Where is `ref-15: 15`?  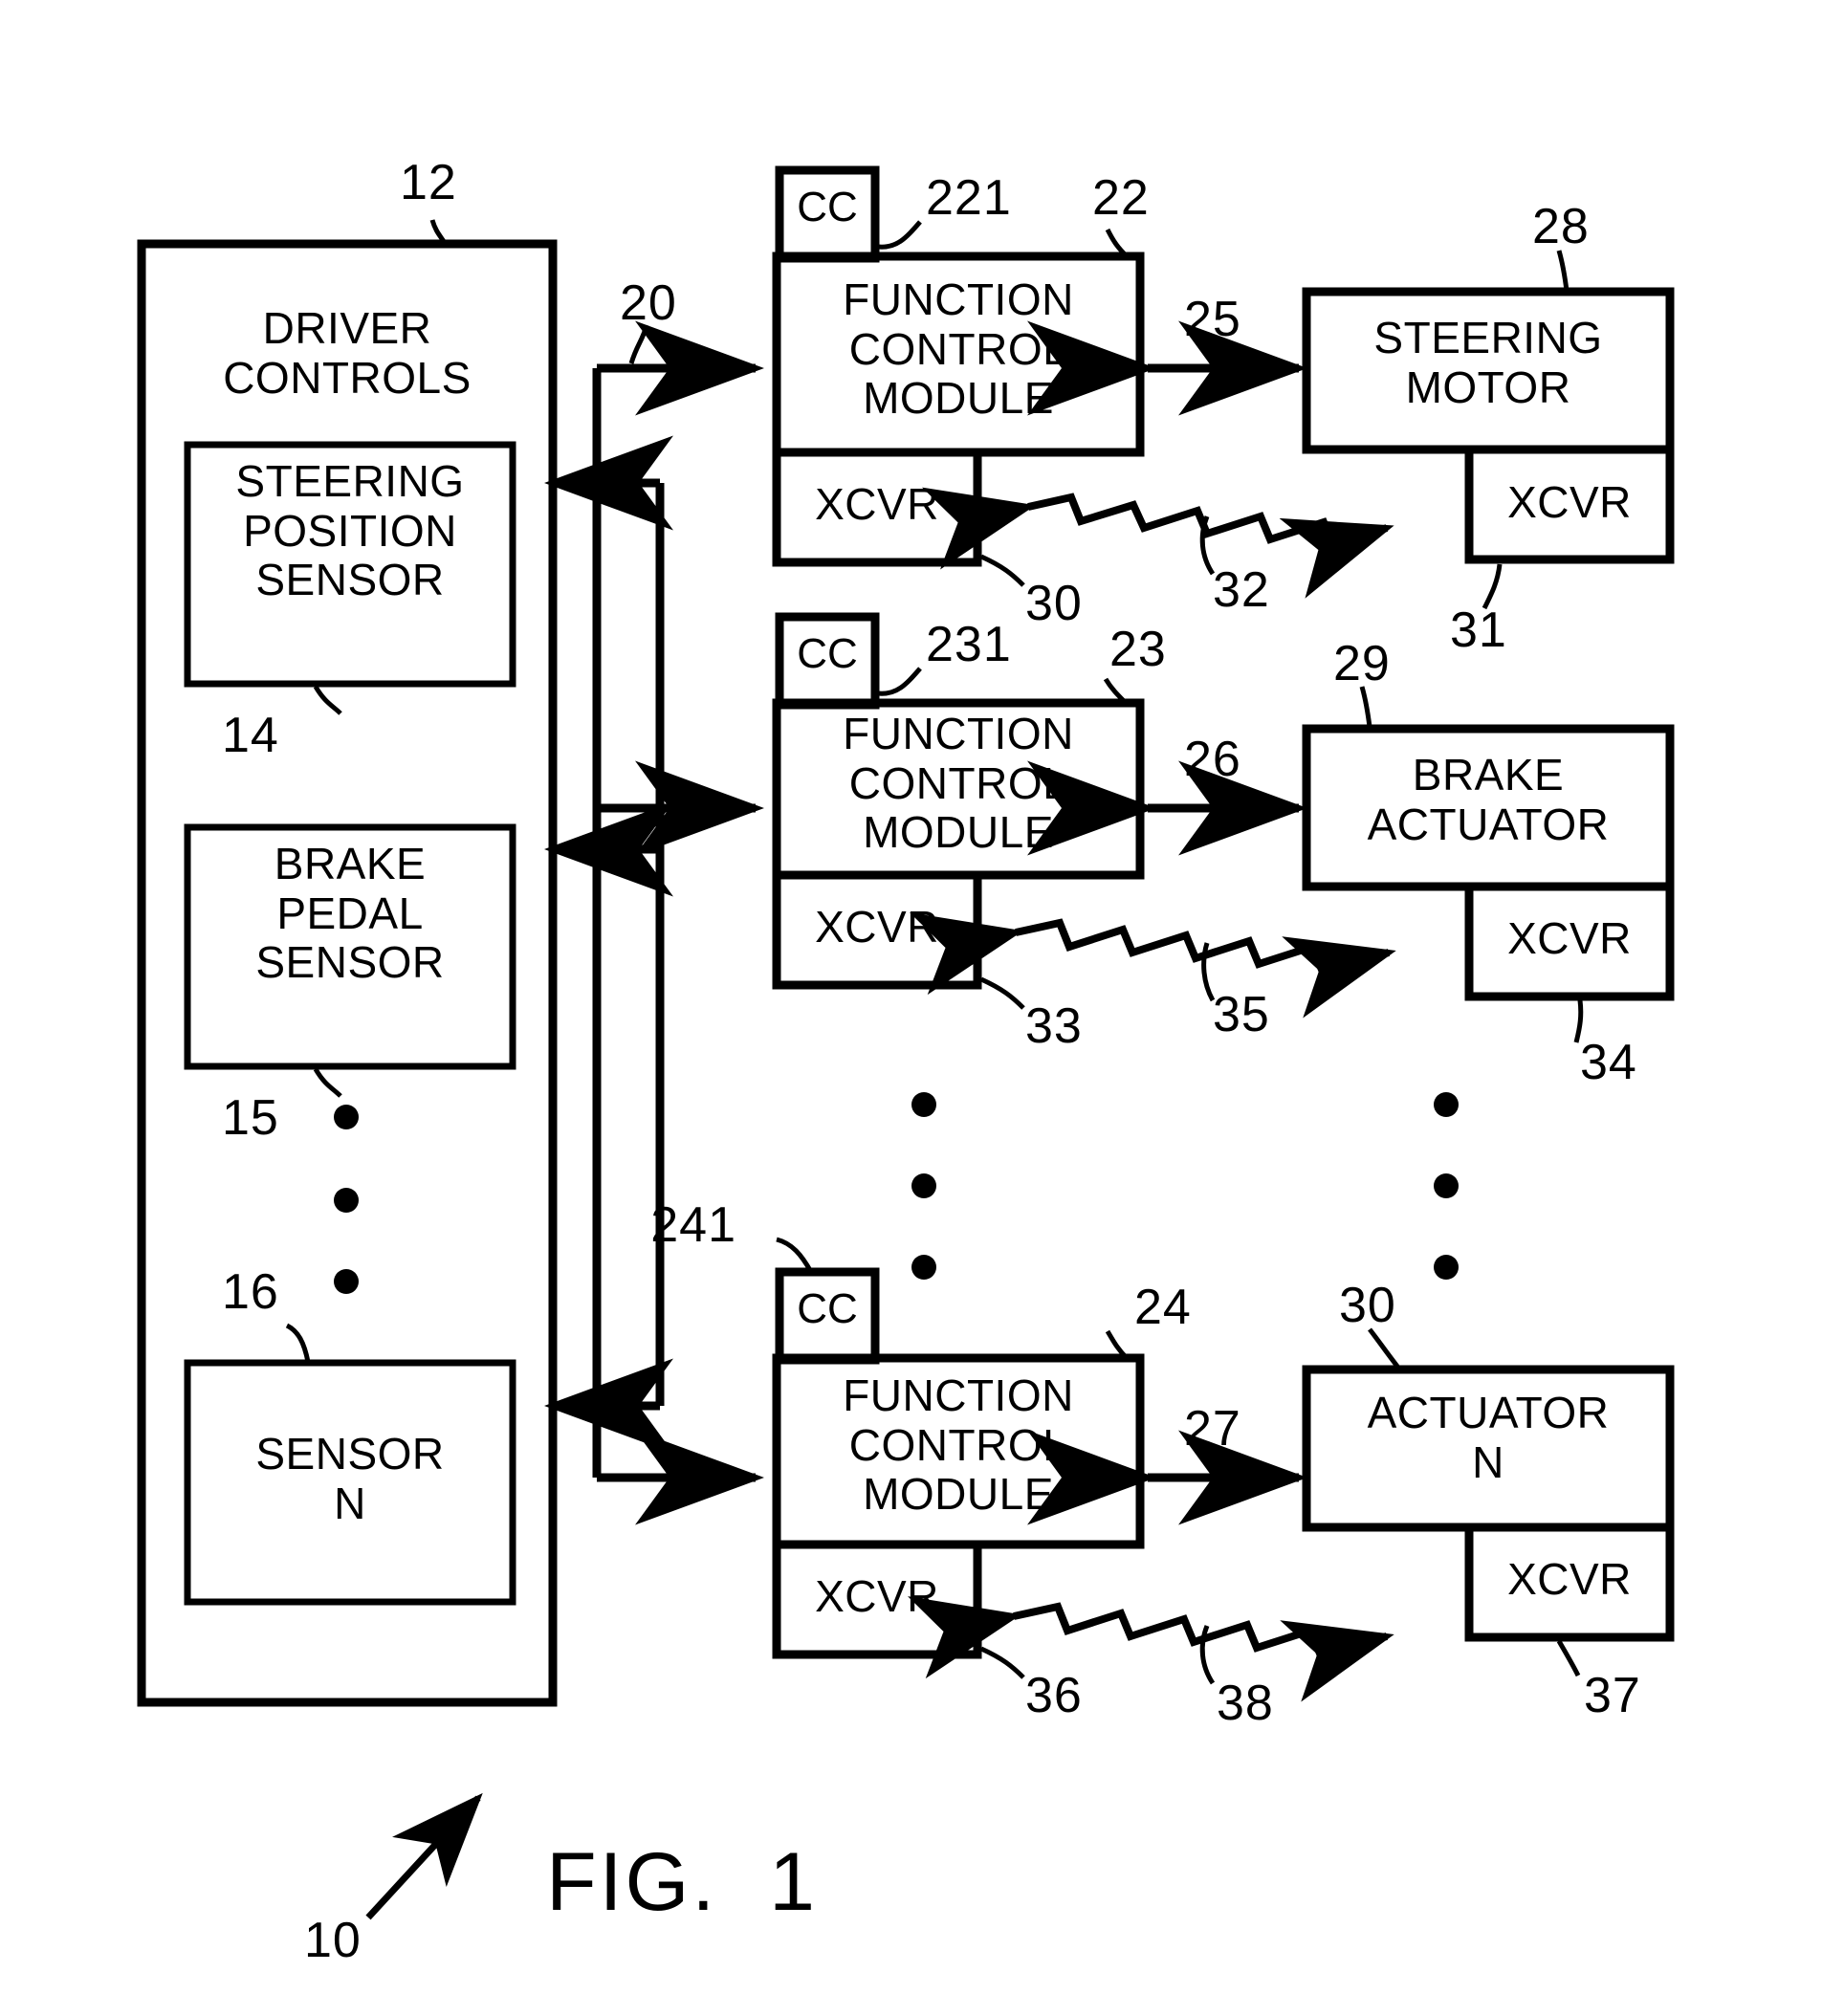 ref-15: 15 is located at coordinates (250, 1118).